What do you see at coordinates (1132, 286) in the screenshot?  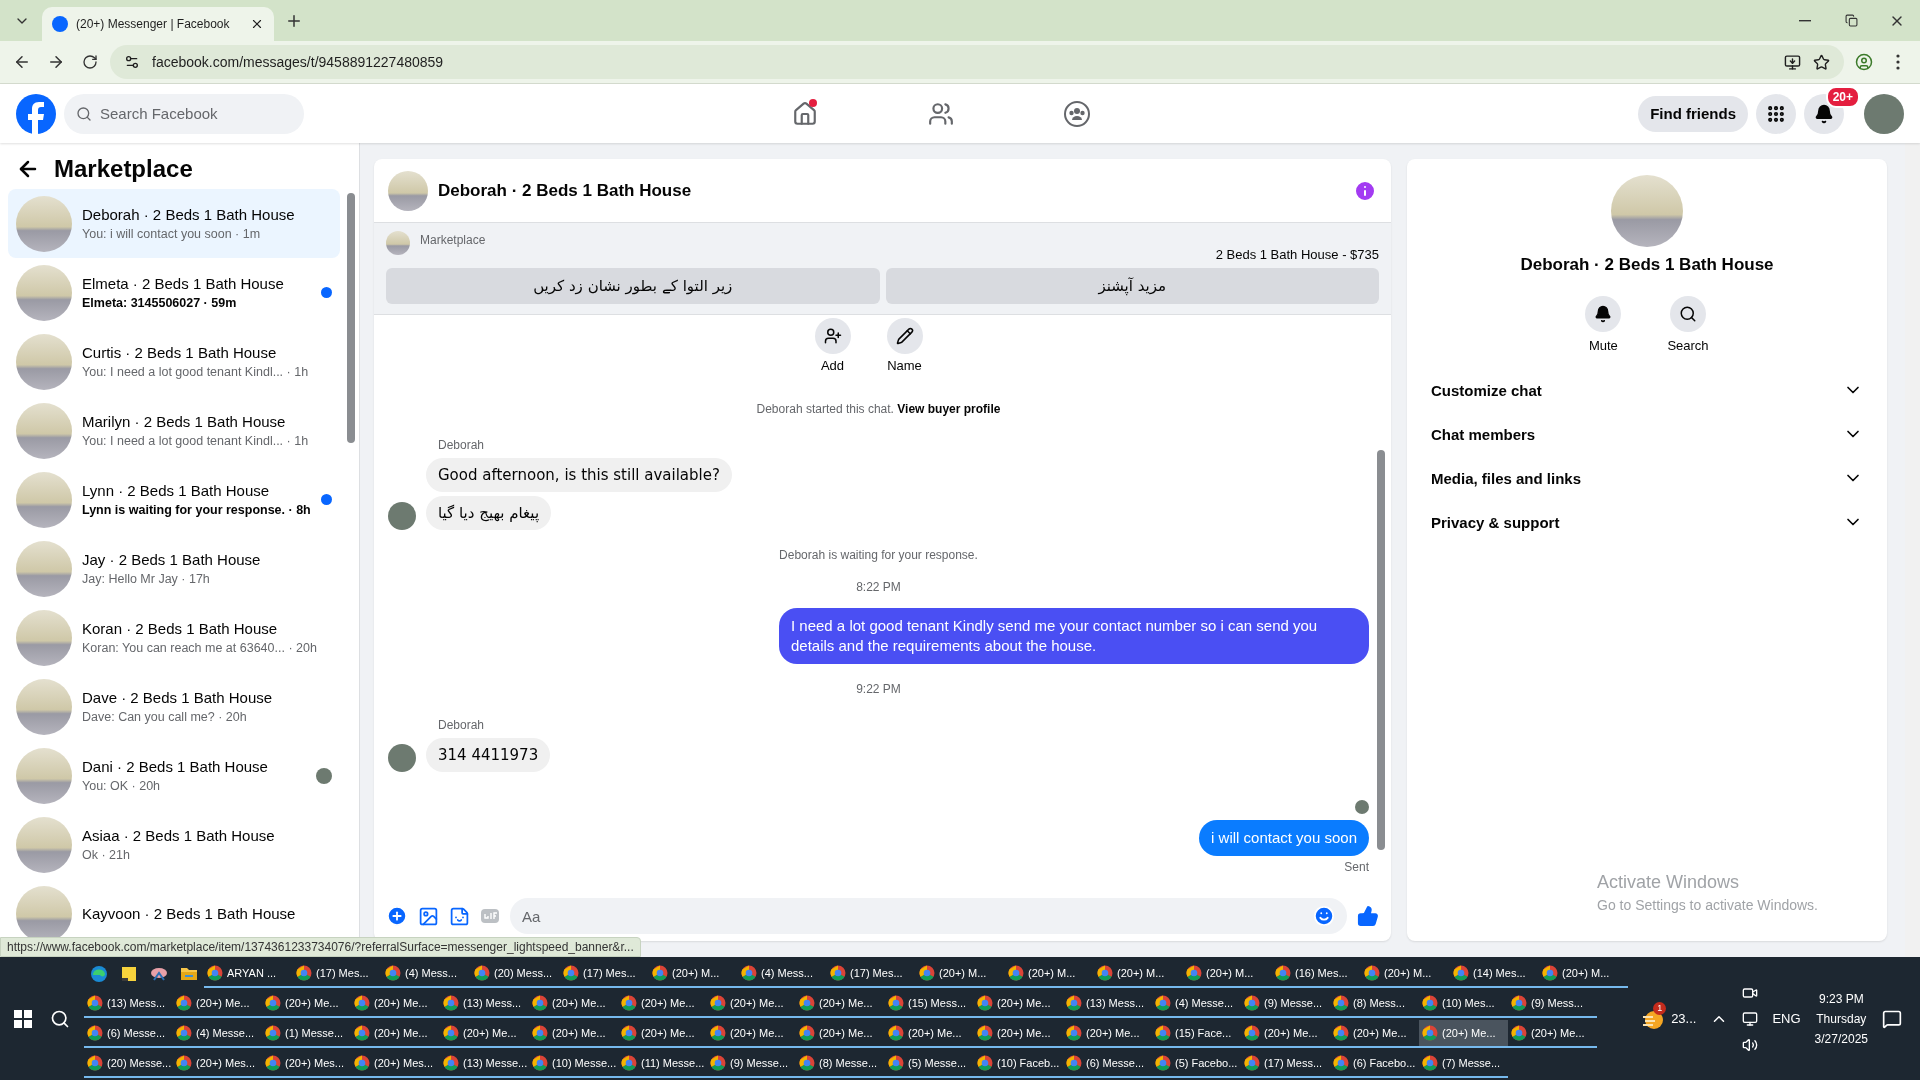 I see `banner-button: مزید آپشنز` at bounding box center [1132, 286].